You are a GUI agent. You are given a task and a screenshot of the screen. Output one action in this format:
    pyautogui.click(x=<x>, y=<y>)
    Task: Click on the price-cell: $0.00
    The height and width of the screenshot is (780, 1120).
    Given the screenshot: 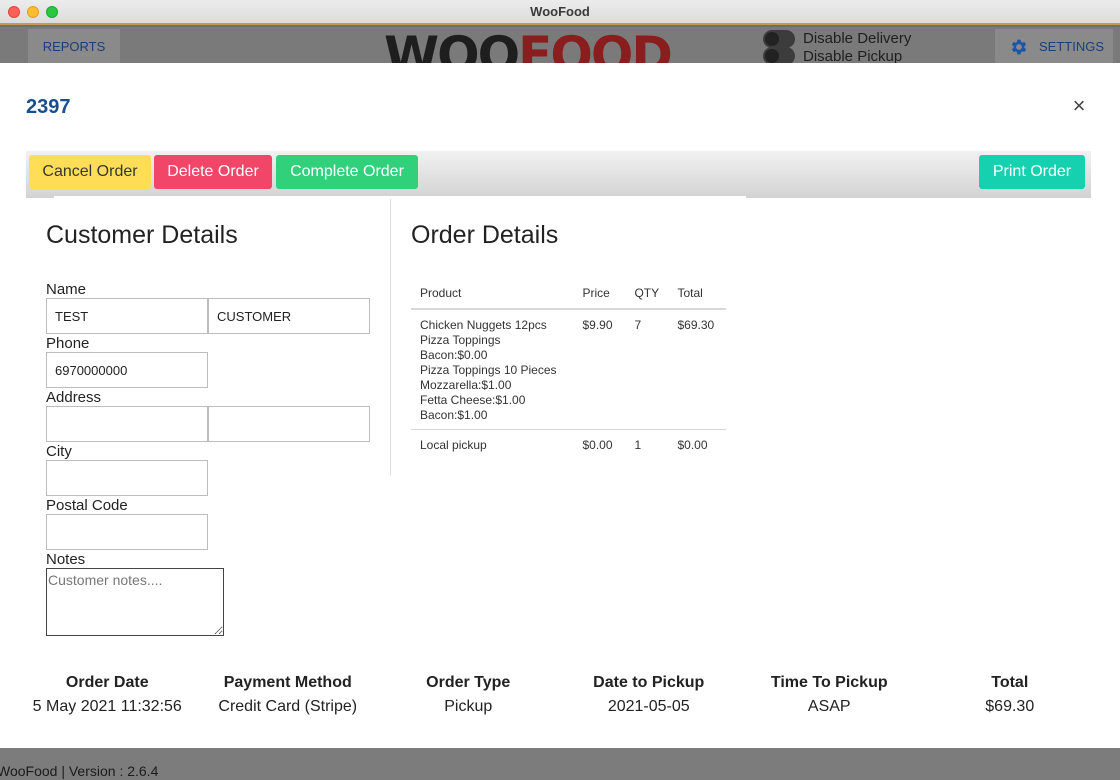 What is the action you would take?
    pyautogui.click(x=597, y=445)
    